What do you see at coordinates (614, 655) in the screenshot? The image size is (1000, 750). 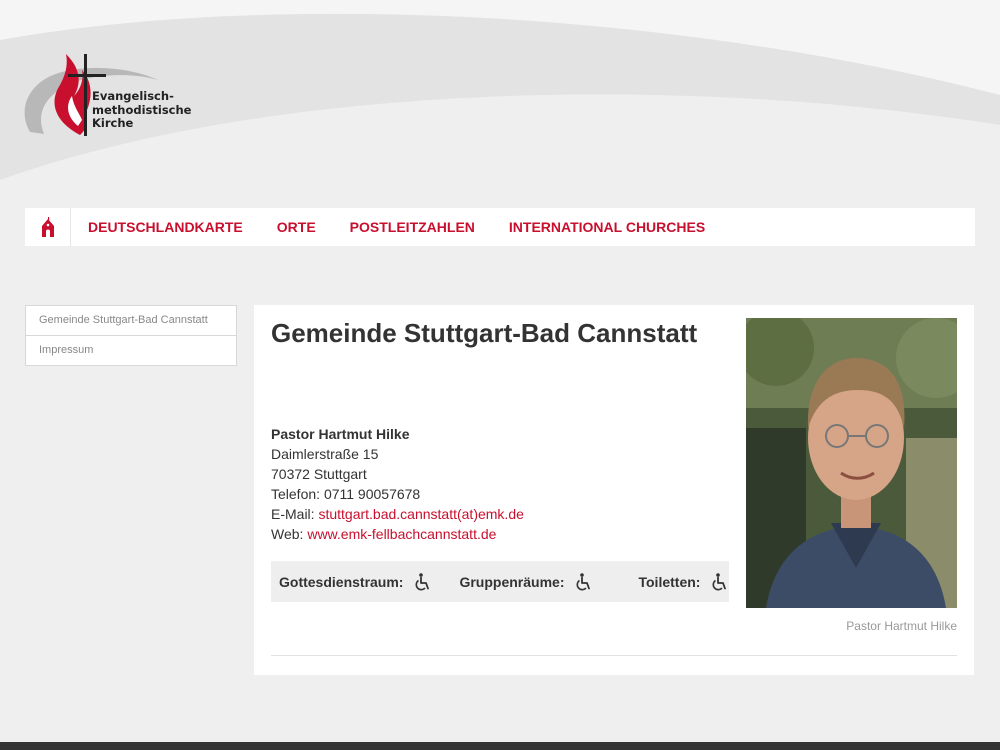 I see `content-divider` at bounding box center [614, 655].